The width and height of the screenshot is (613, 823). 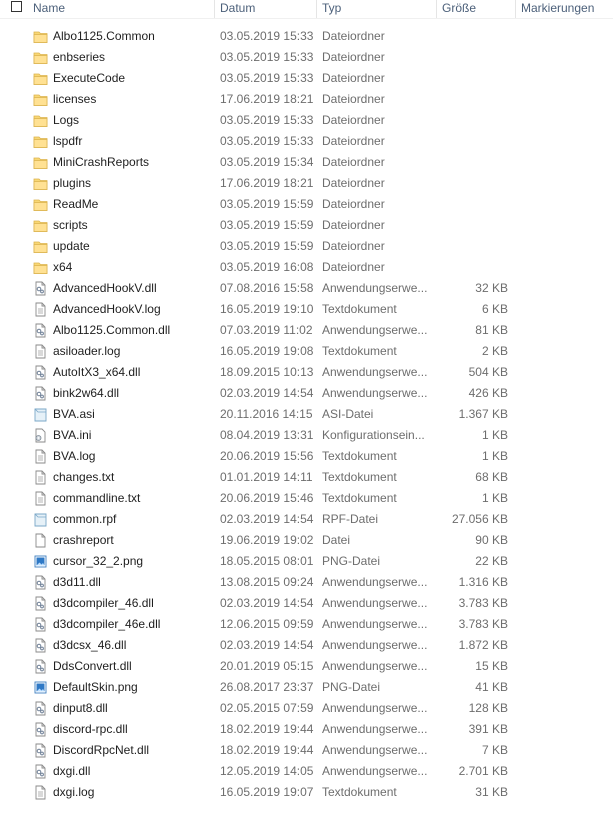 What do you see at coordinates (483, 414) in the screenshot?
I see `file-size: 1.367 KB` at bounding box center [483, 414].